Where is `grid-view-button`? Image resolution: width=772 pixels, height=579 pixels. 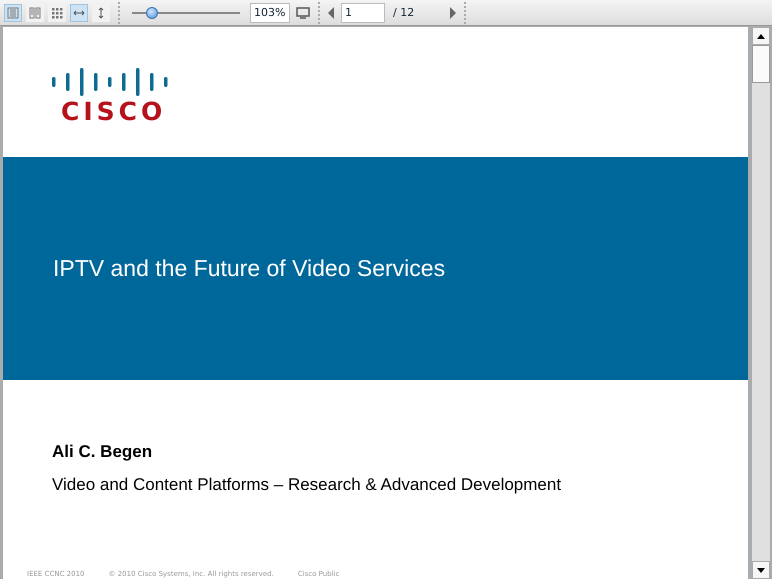
grid-view-button is located at coordinates (57, 13).